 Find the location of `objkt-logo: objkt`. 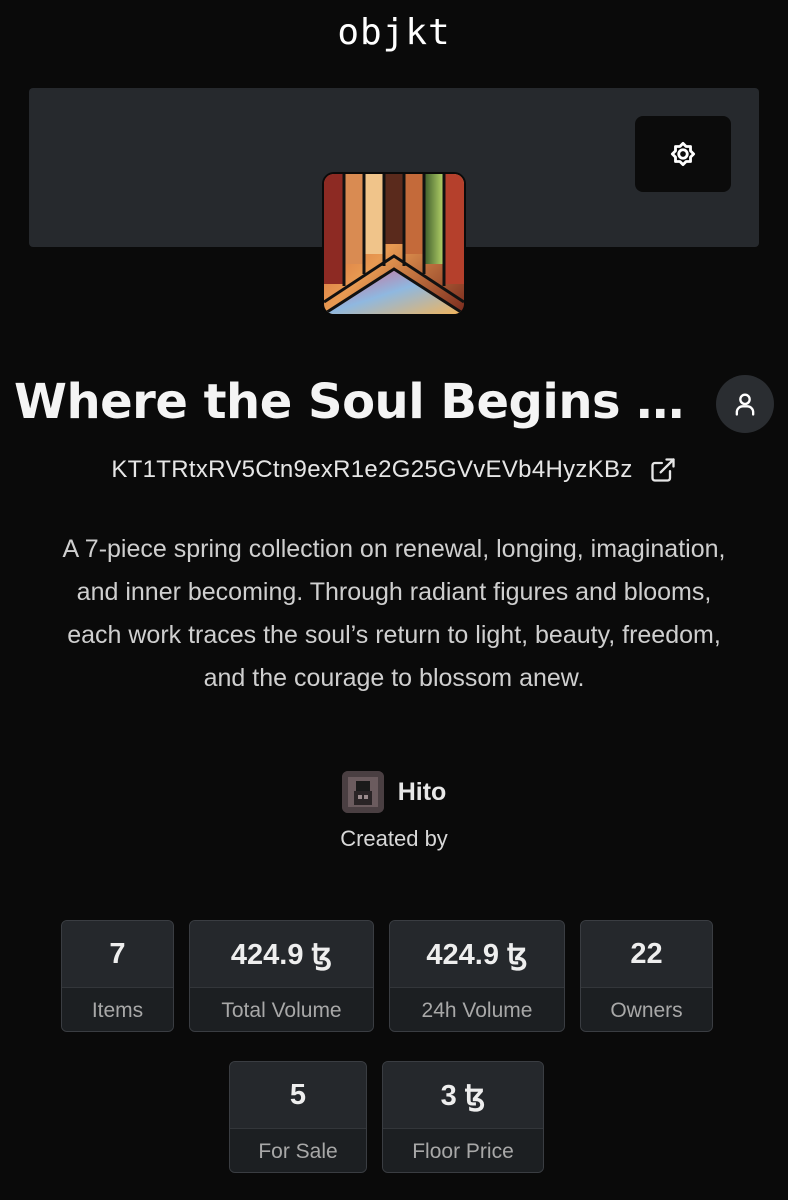

objkt-logo: objkt is located at coordinates (394, 32).